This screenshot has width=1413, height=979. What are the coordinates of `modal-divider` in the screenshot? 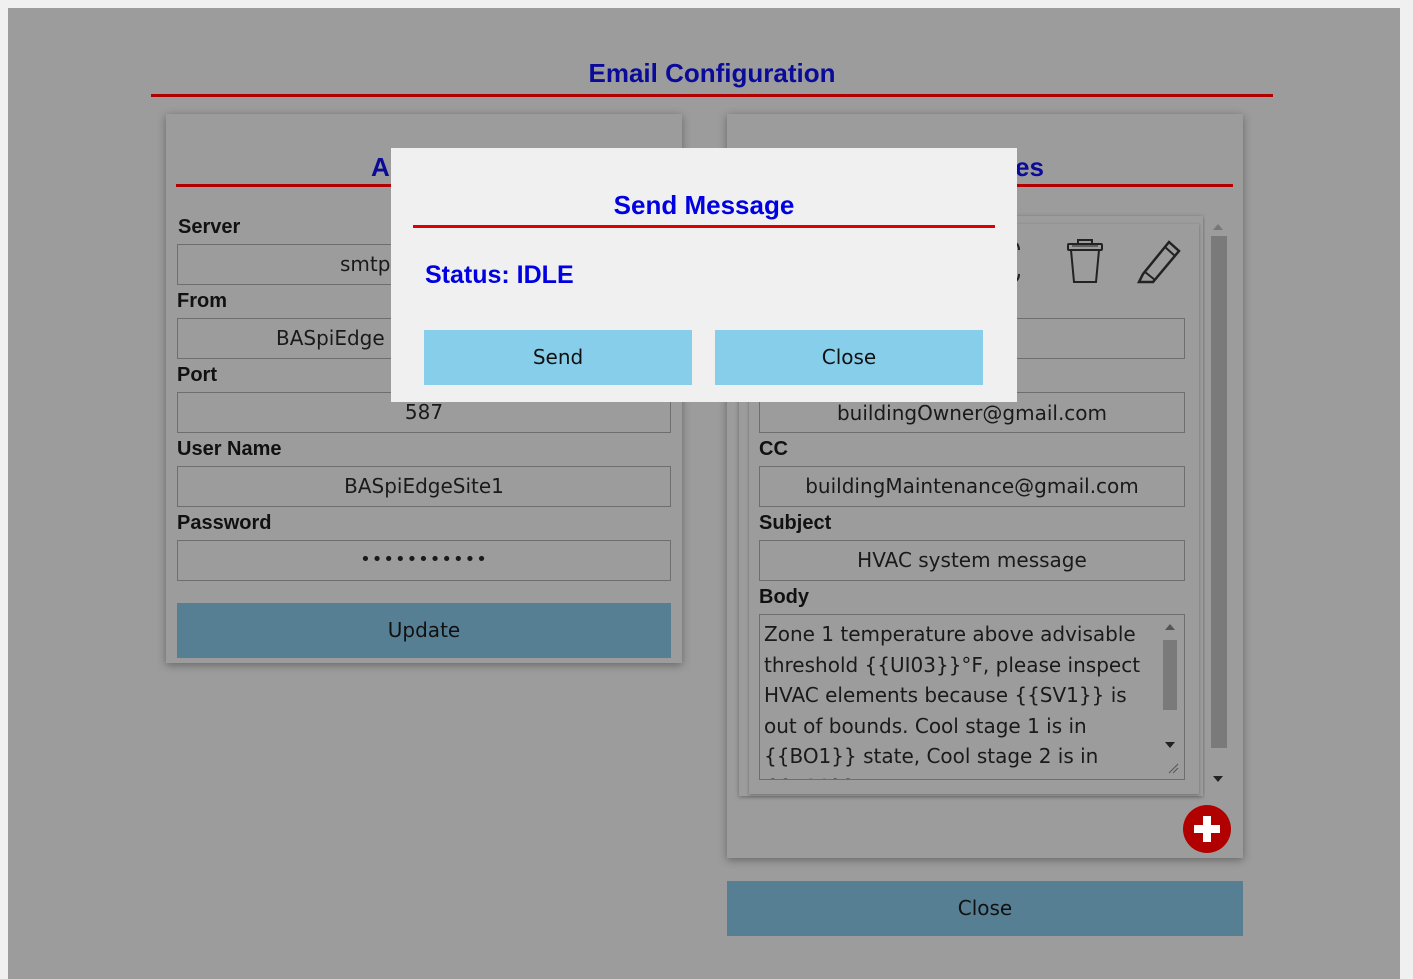 It's located at (704, 226).